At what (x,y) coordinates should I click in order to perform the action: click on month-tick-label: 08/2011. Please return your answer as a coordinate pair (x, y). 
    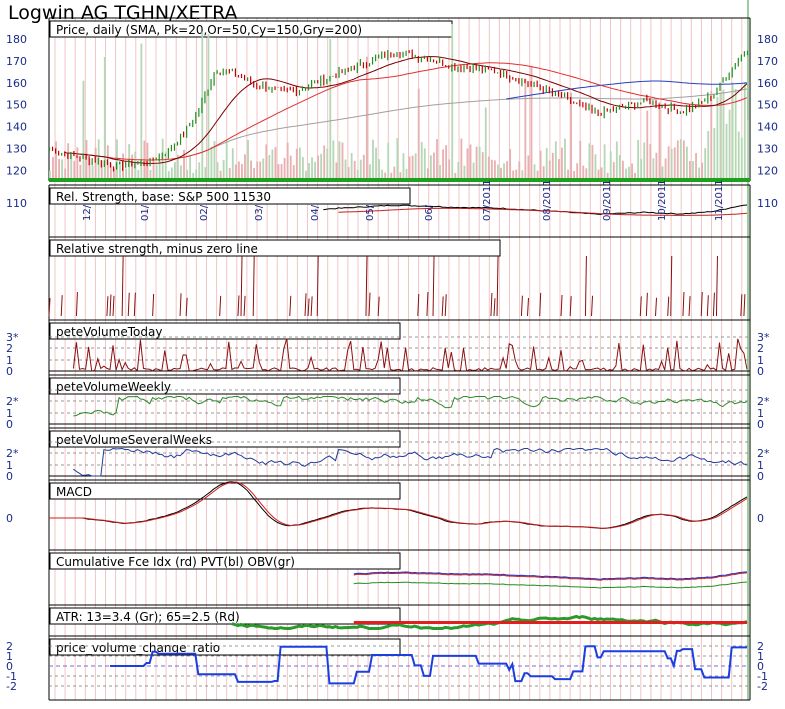
    Looking at the image, I should click on (547, 200).